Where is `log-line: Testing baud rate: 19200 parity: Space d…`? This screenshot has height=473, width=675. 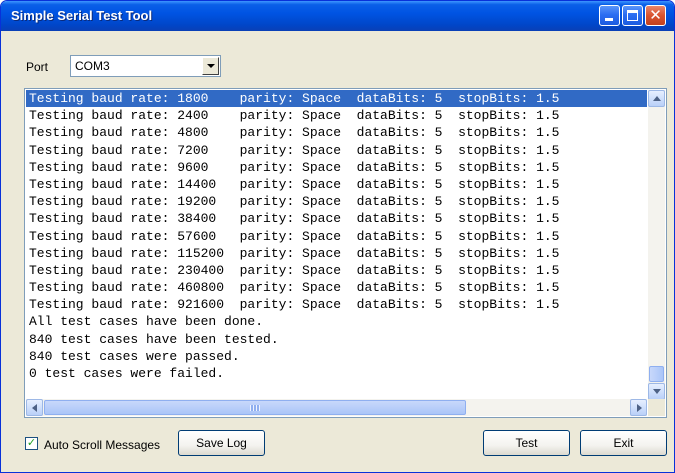
log-line: Testing baud rate: 19200 parity: Space d… is located at coordinates (336, 201).